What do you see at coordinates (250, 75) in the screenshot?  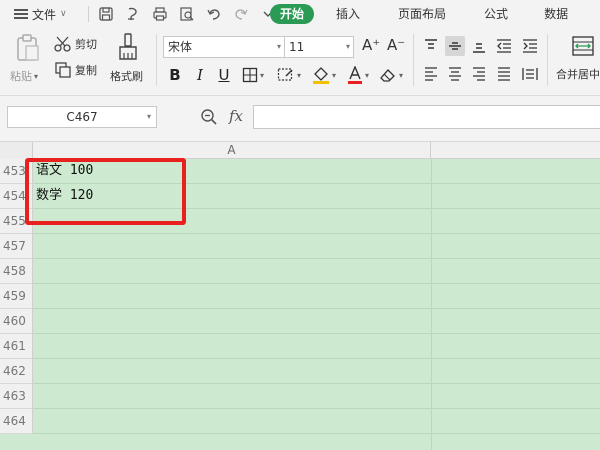 I see `border-grid-icon` at bounding box center [250, 75].